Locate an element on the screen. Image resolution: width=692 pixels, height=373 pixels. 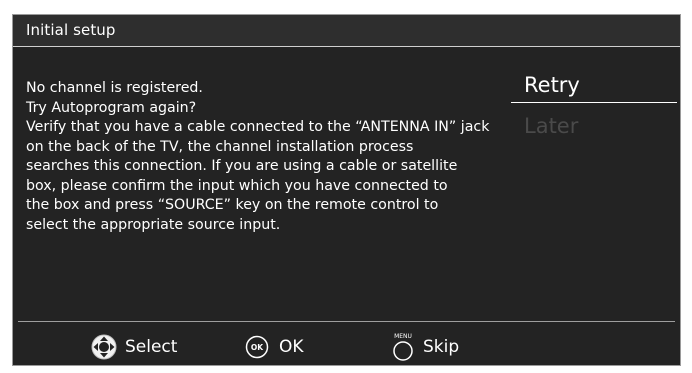
ok-label: OK is located at coordinates (291, 347).